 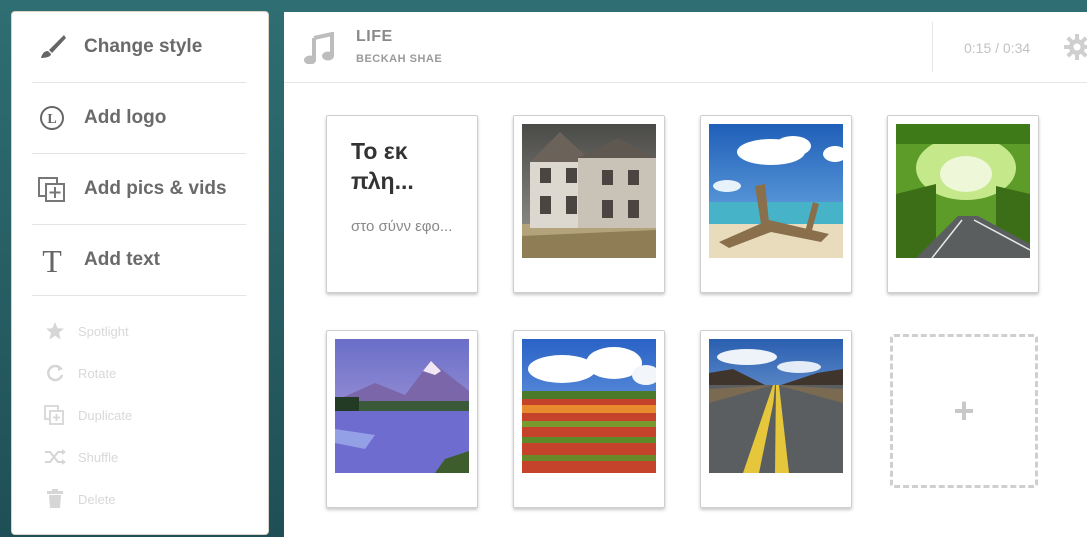 What do you see at coordinates (685, 47) in the screenshot?
I see `music-bar: LIFE BECKAH SHAE 0:15 / 0:34` at bounding box center [685, 47].